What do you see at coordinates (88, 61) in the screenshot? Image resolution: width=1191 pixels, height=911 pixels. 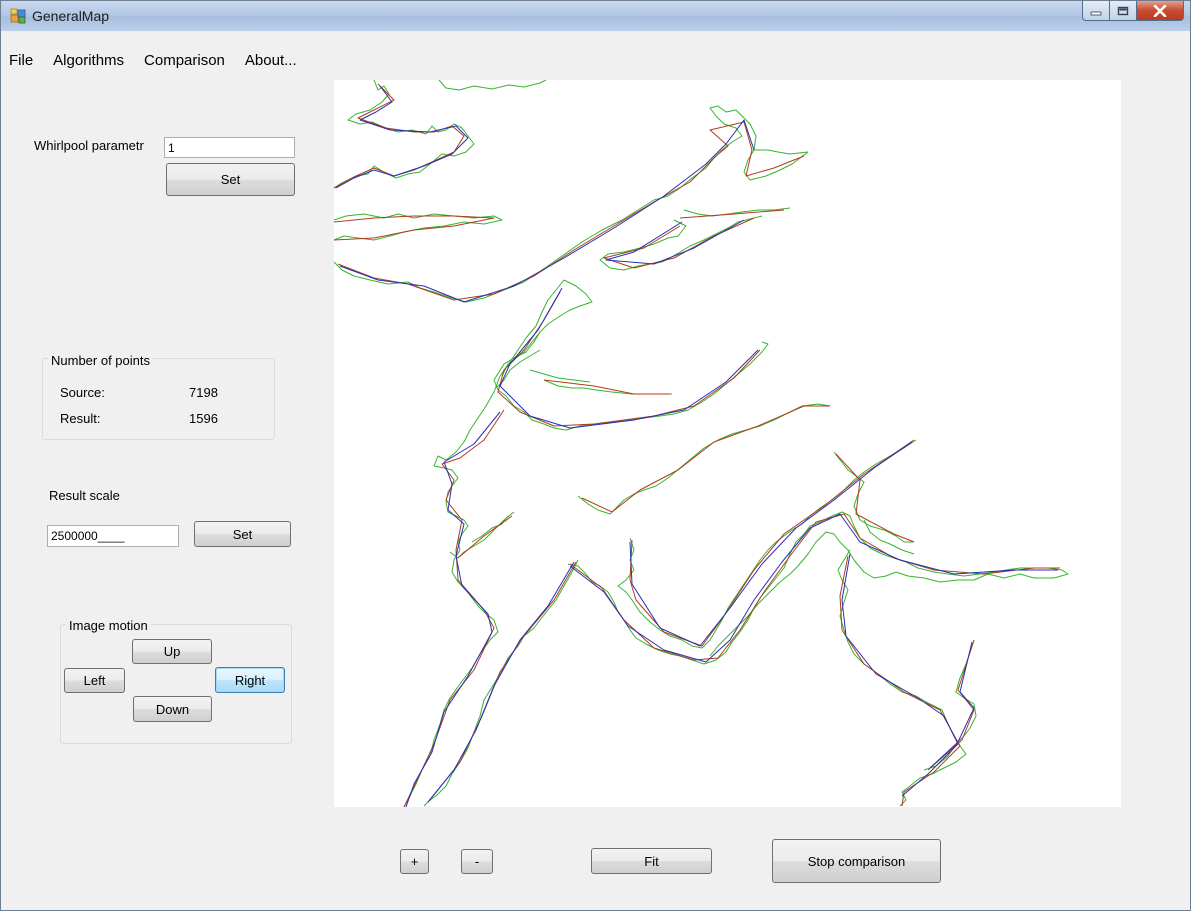 I see `menu-algorithms: Algorithms` at bounding box center [88, 61].